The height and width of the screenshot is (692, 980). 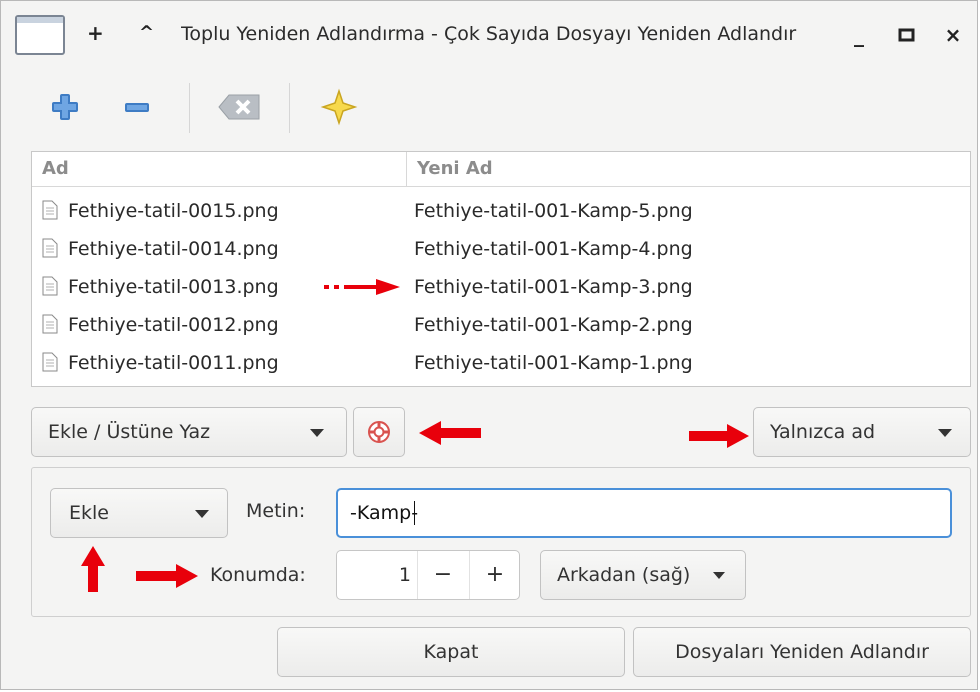 What do you see at coordinates (173, 211) in the screenshot?
I see `old-name-cell: Fethiye-tatil-0015.png` at bounding box center [173, 211].